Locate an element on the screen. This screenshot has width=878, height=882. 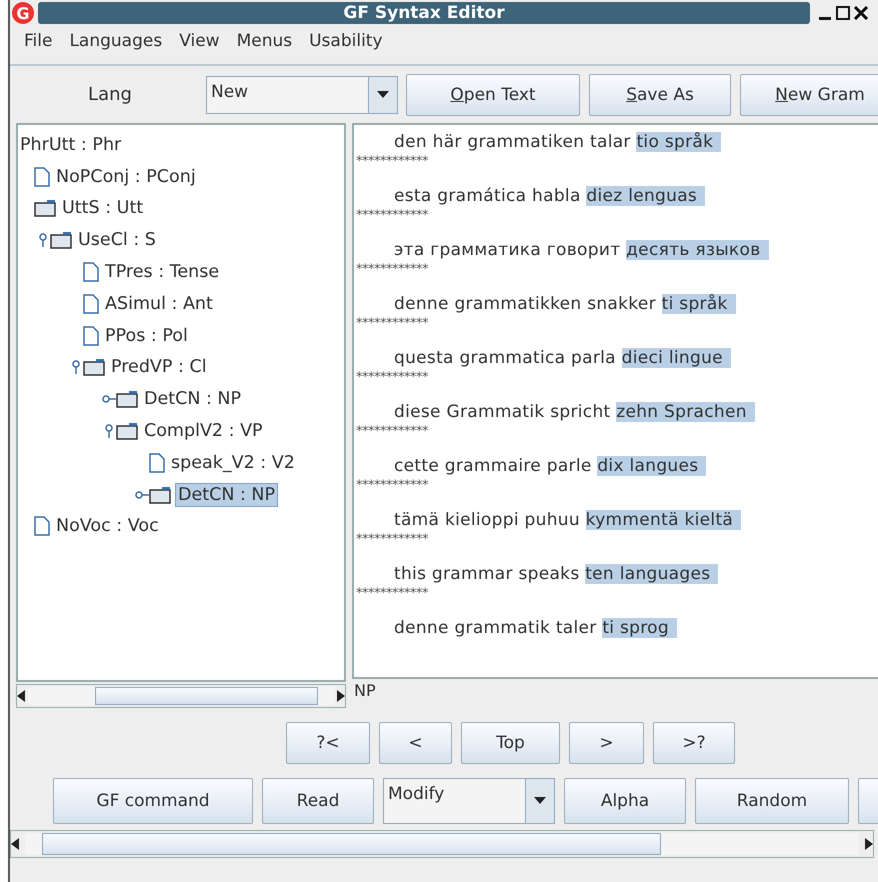
tree-node-label: ASimul : Ant is located at coordinates (159, 303).